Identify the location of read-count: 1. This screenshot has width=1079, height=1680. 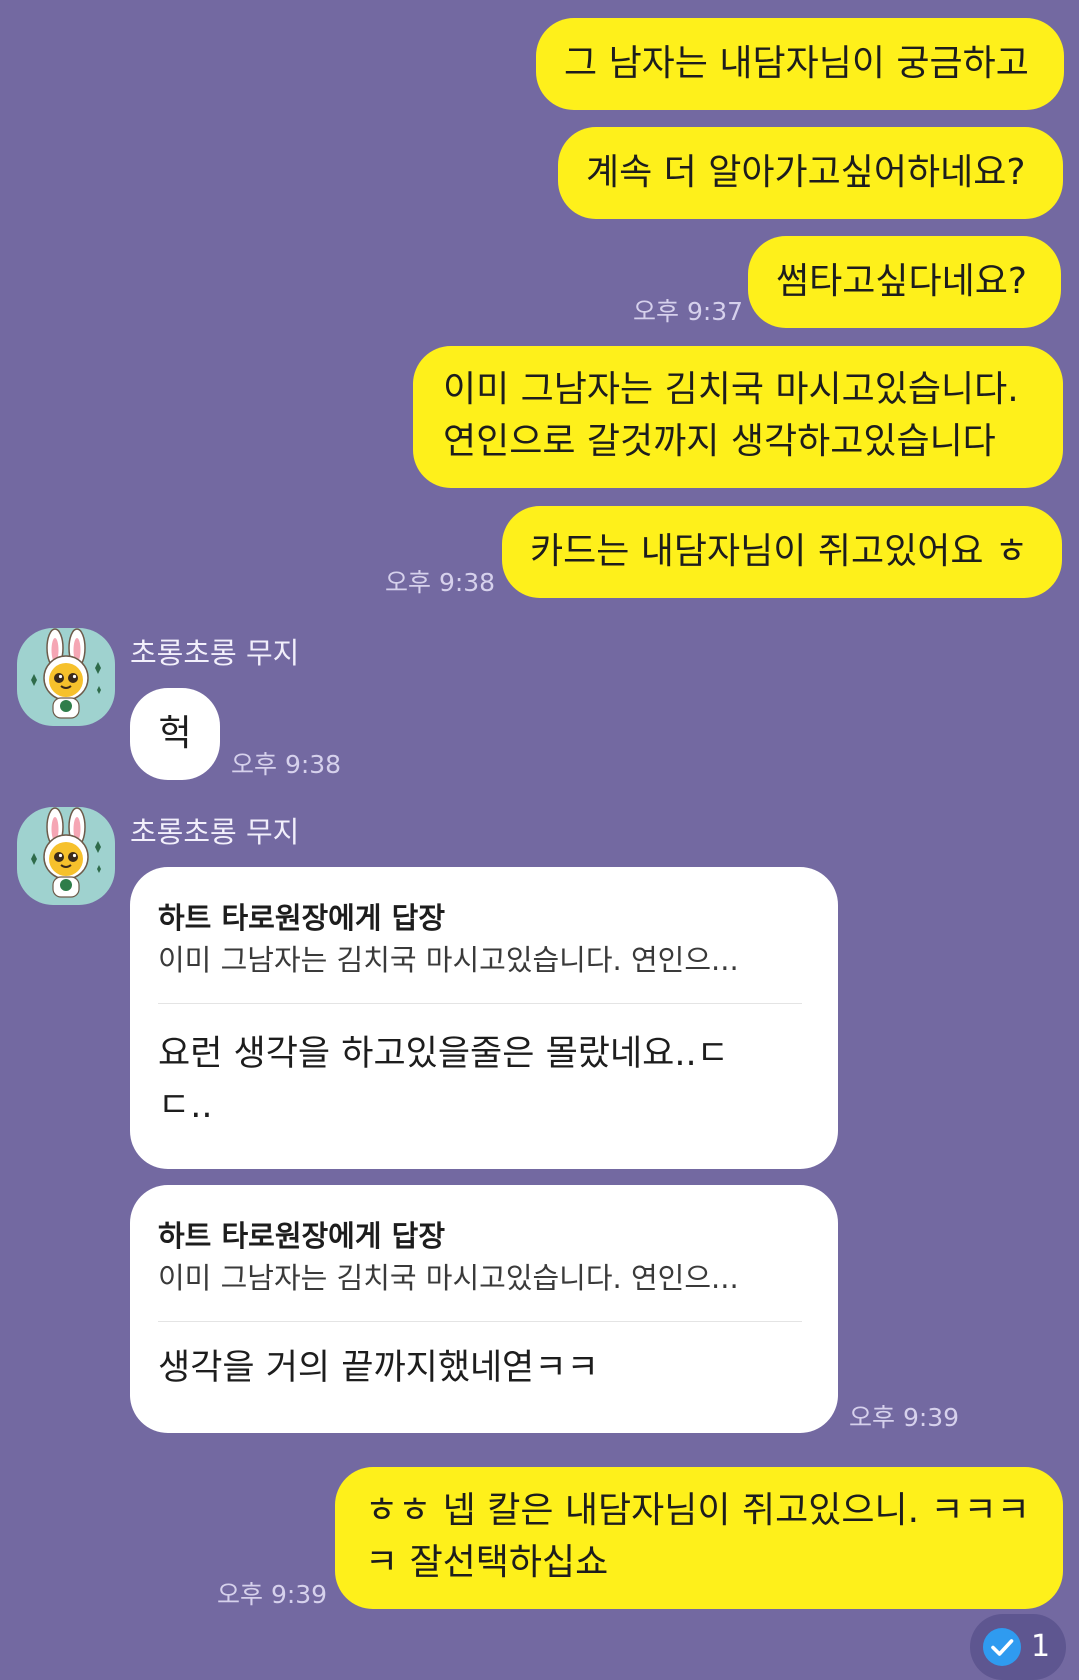
(1041, 1646).